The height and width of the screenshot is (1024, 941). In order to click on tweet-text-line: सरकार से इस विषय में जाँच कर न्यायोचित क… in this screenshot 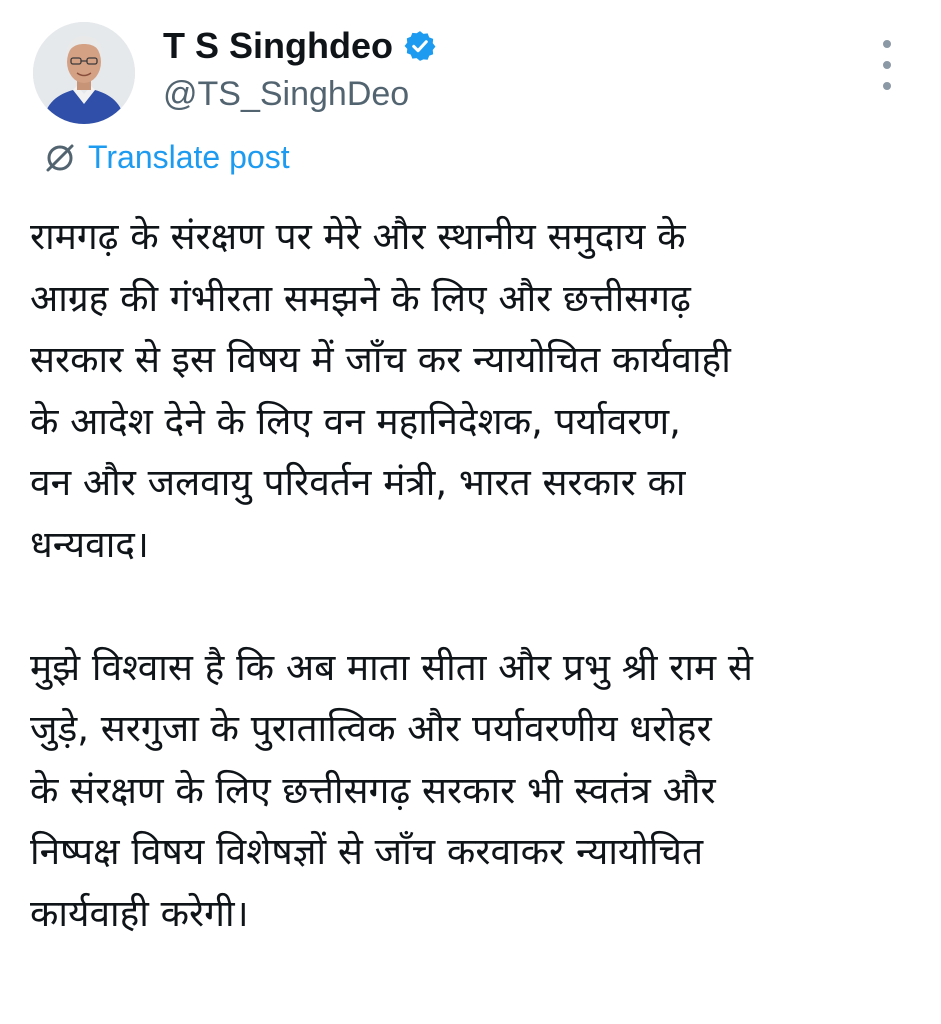, I will do `click(380, 359)`.